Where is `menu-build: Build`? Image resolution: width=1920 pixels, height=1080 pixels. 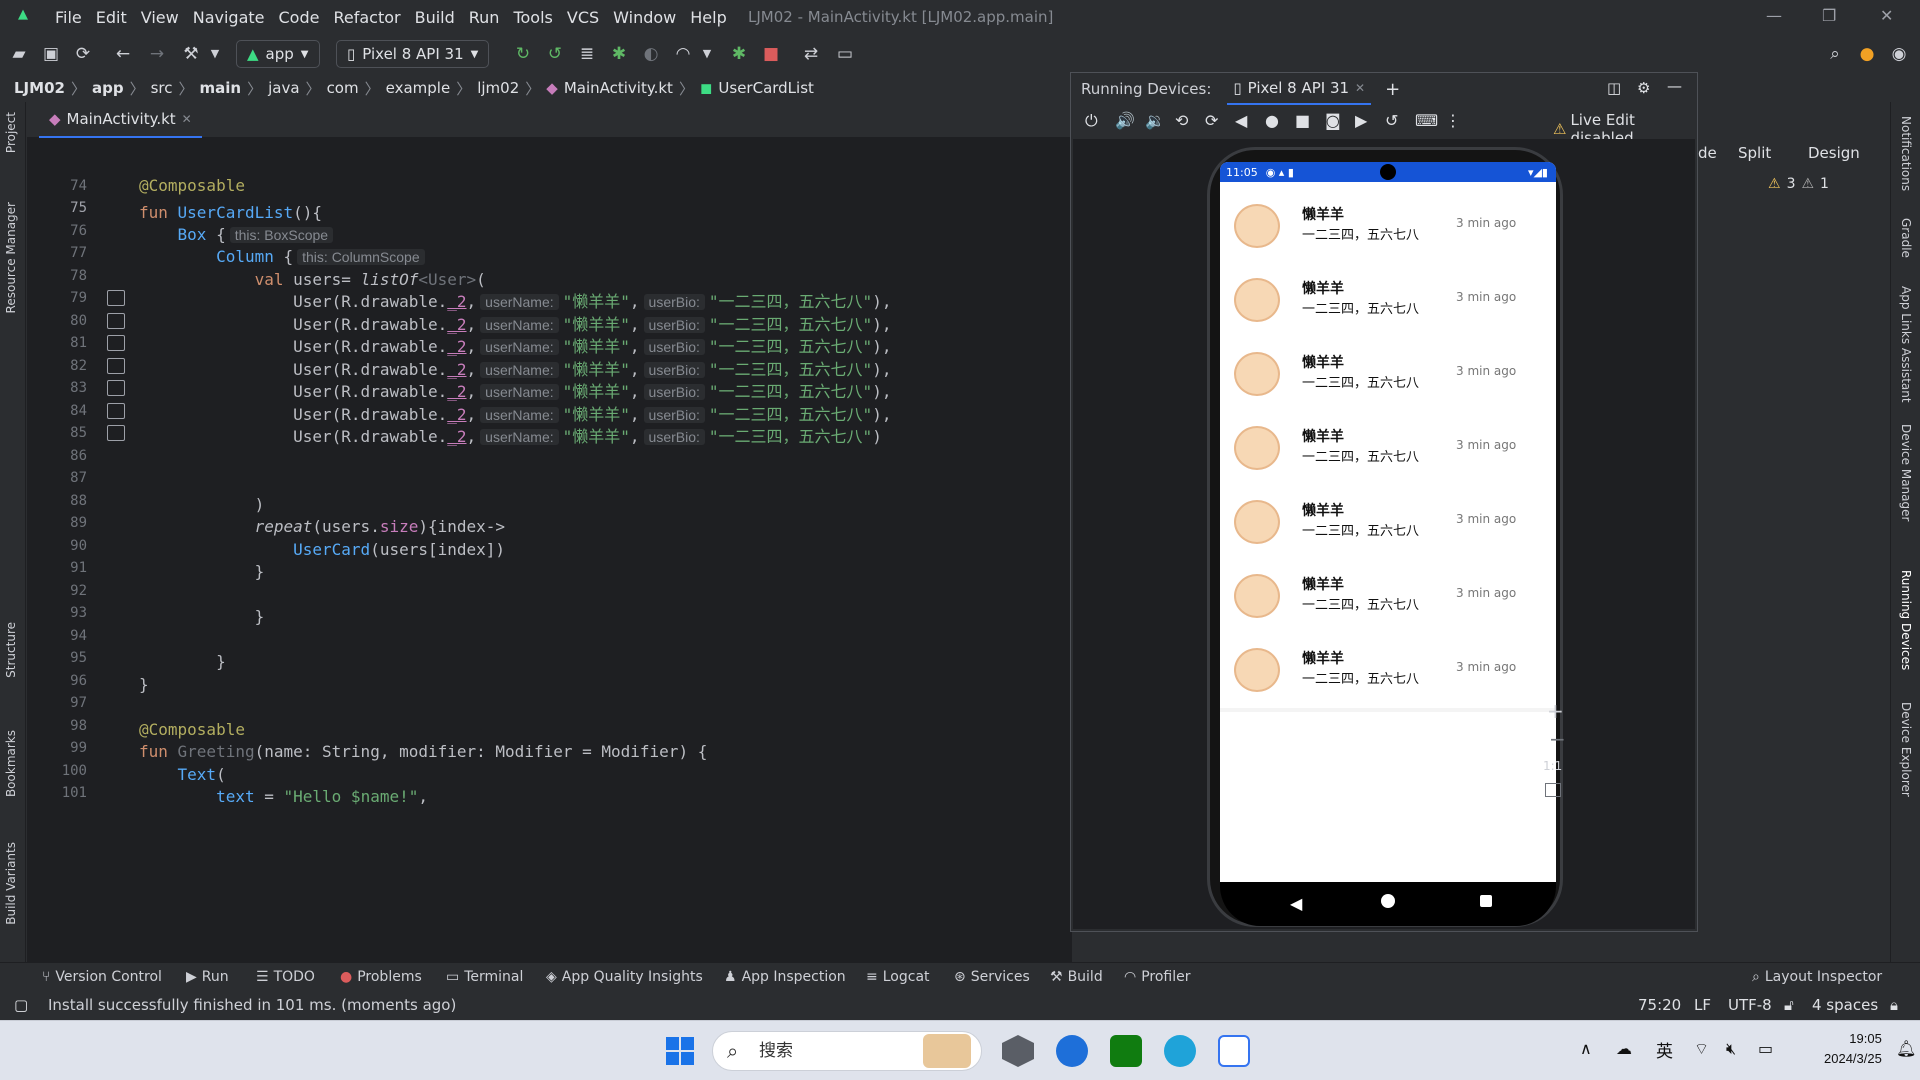 menu-build: Build is located at coordinates (435, 17).